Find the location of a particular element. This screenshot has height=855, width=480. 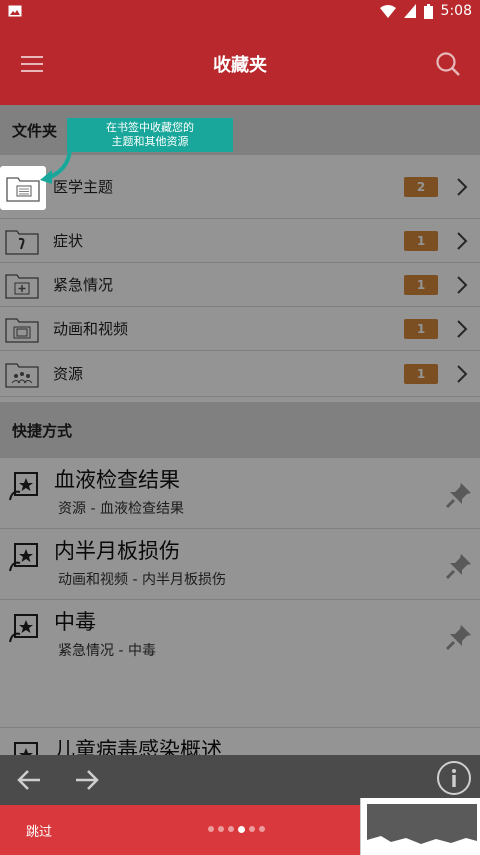

info-button is located at coordinates (454, 780).